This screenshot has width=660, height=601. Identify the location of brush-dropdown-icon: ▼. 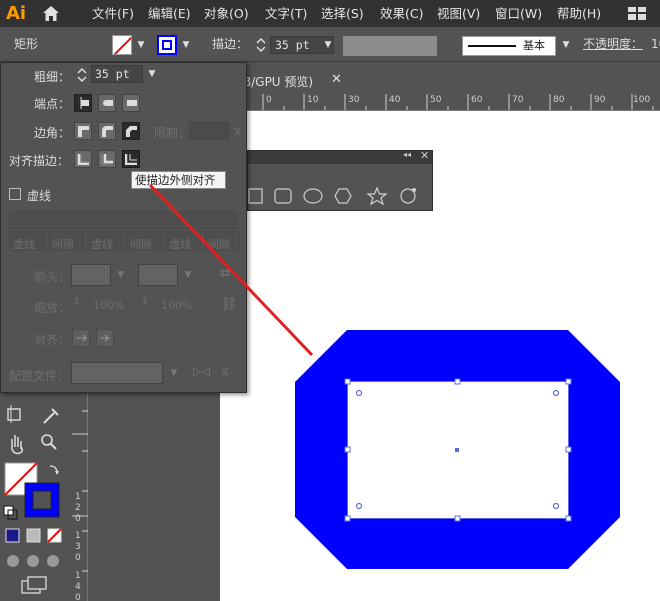
(566, 45).